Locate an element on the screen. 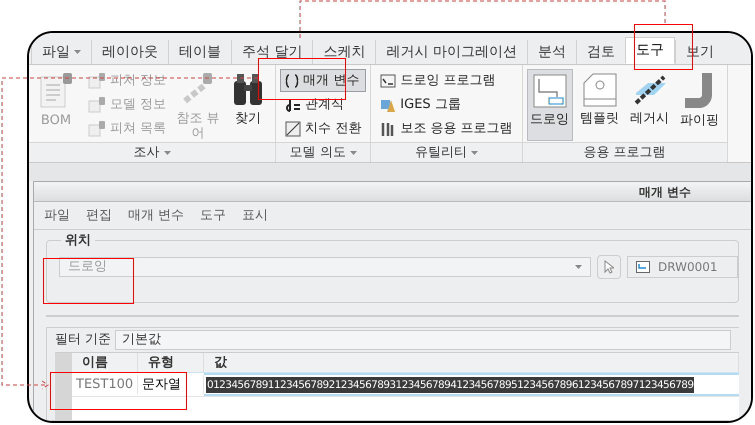 Image resolution: width=755 pixels, height=425 pixels. group-label: 유틸리티 is located at coordinates (446, 152).